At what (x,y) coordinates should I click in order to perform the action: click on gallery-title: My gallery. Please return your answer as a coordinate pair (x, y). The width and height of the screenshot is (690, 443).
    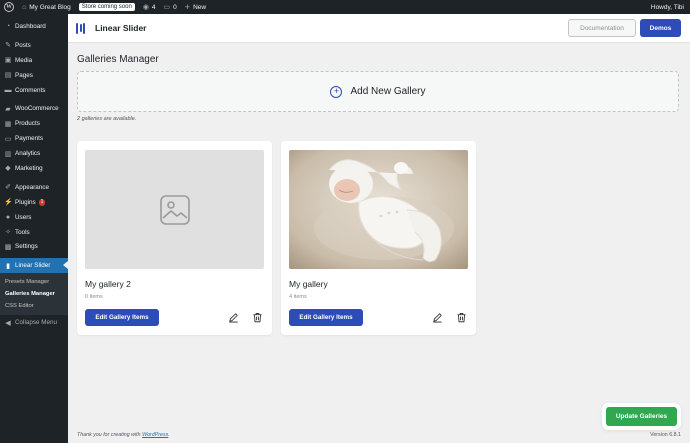
    Looking at the image, I should click on (308, 284).